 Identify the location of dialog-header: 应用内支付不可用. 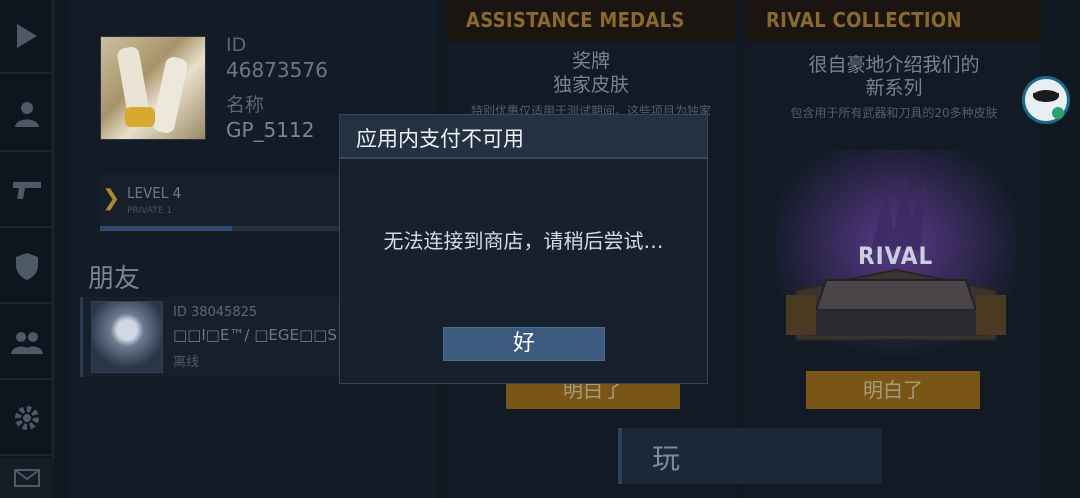
(523, 137).